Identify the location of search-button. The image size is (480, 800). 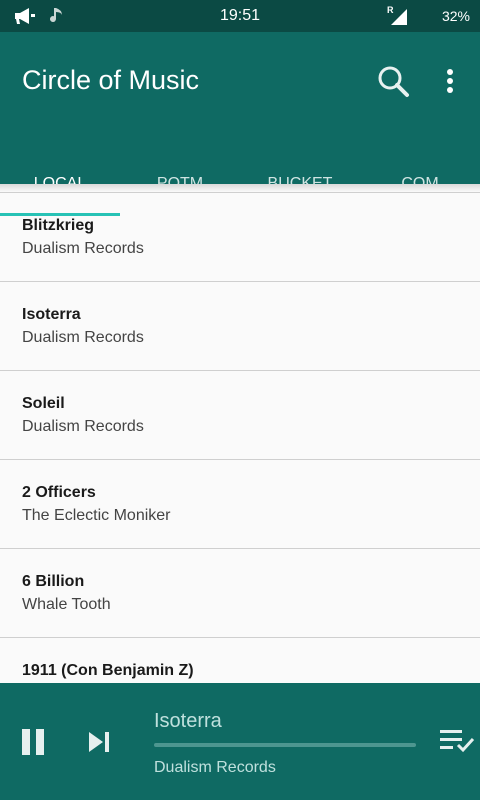
(394, 82).